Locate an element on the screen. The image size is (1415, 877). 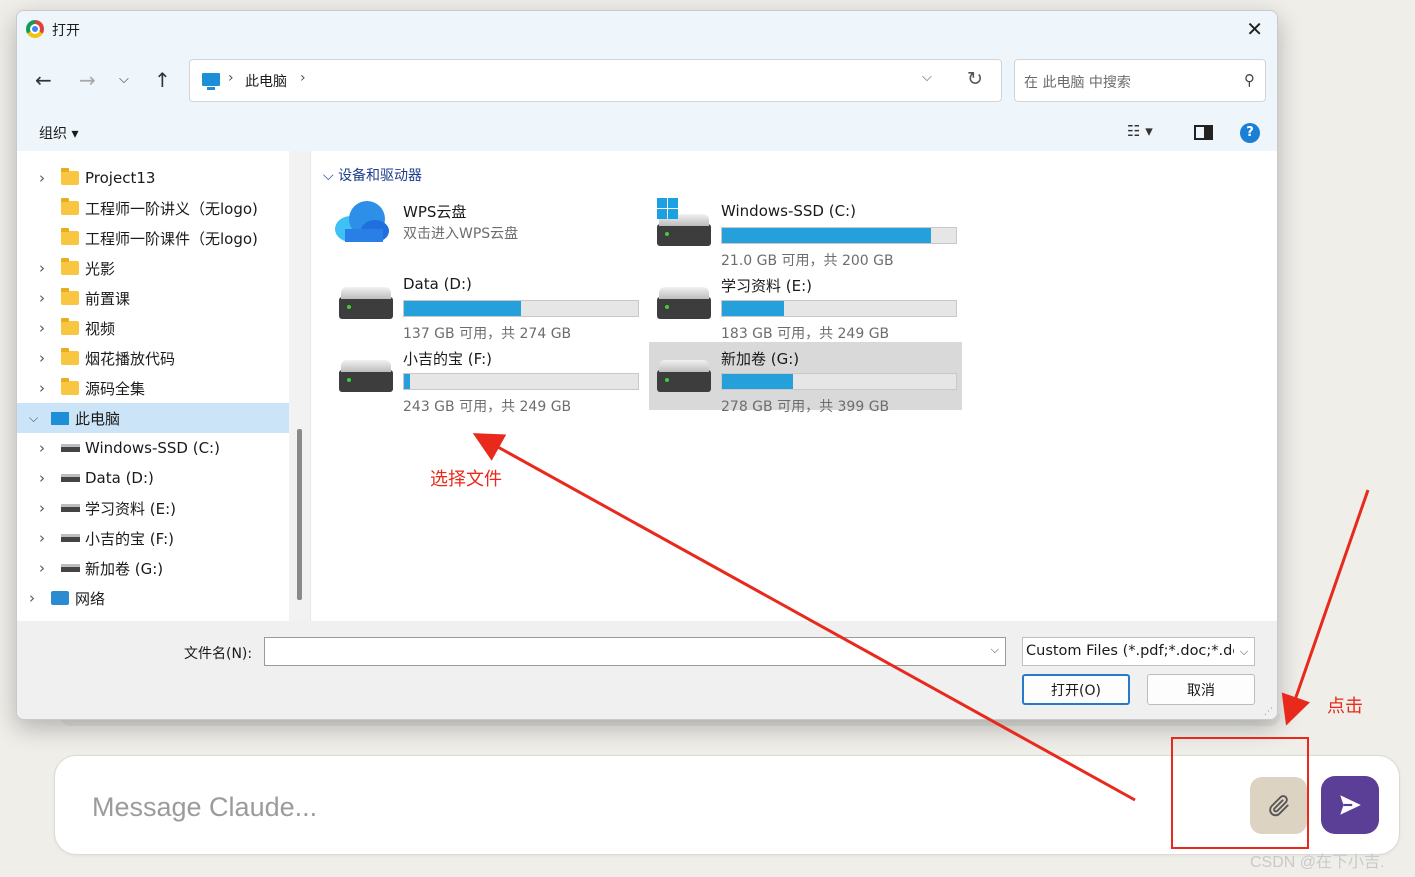
forward-arrow-icon: → is located at coordinates (87, 80).